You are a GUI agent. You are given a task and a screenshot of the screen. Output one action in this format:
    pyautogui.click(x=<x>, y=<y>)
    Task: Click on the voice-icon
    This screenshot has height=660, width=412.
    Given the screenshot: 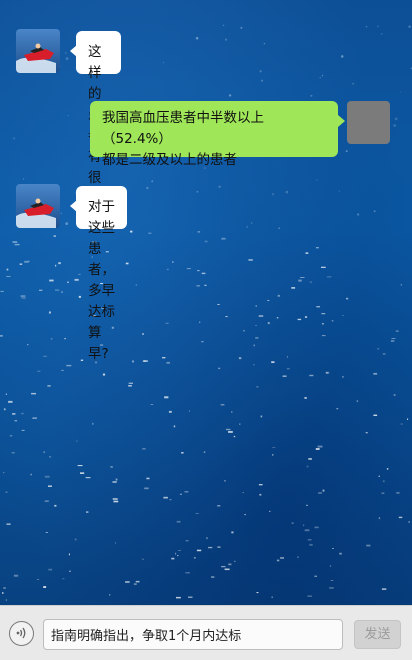 What is the action you would take?
    pyautogui.click(x=21, y=633)
    